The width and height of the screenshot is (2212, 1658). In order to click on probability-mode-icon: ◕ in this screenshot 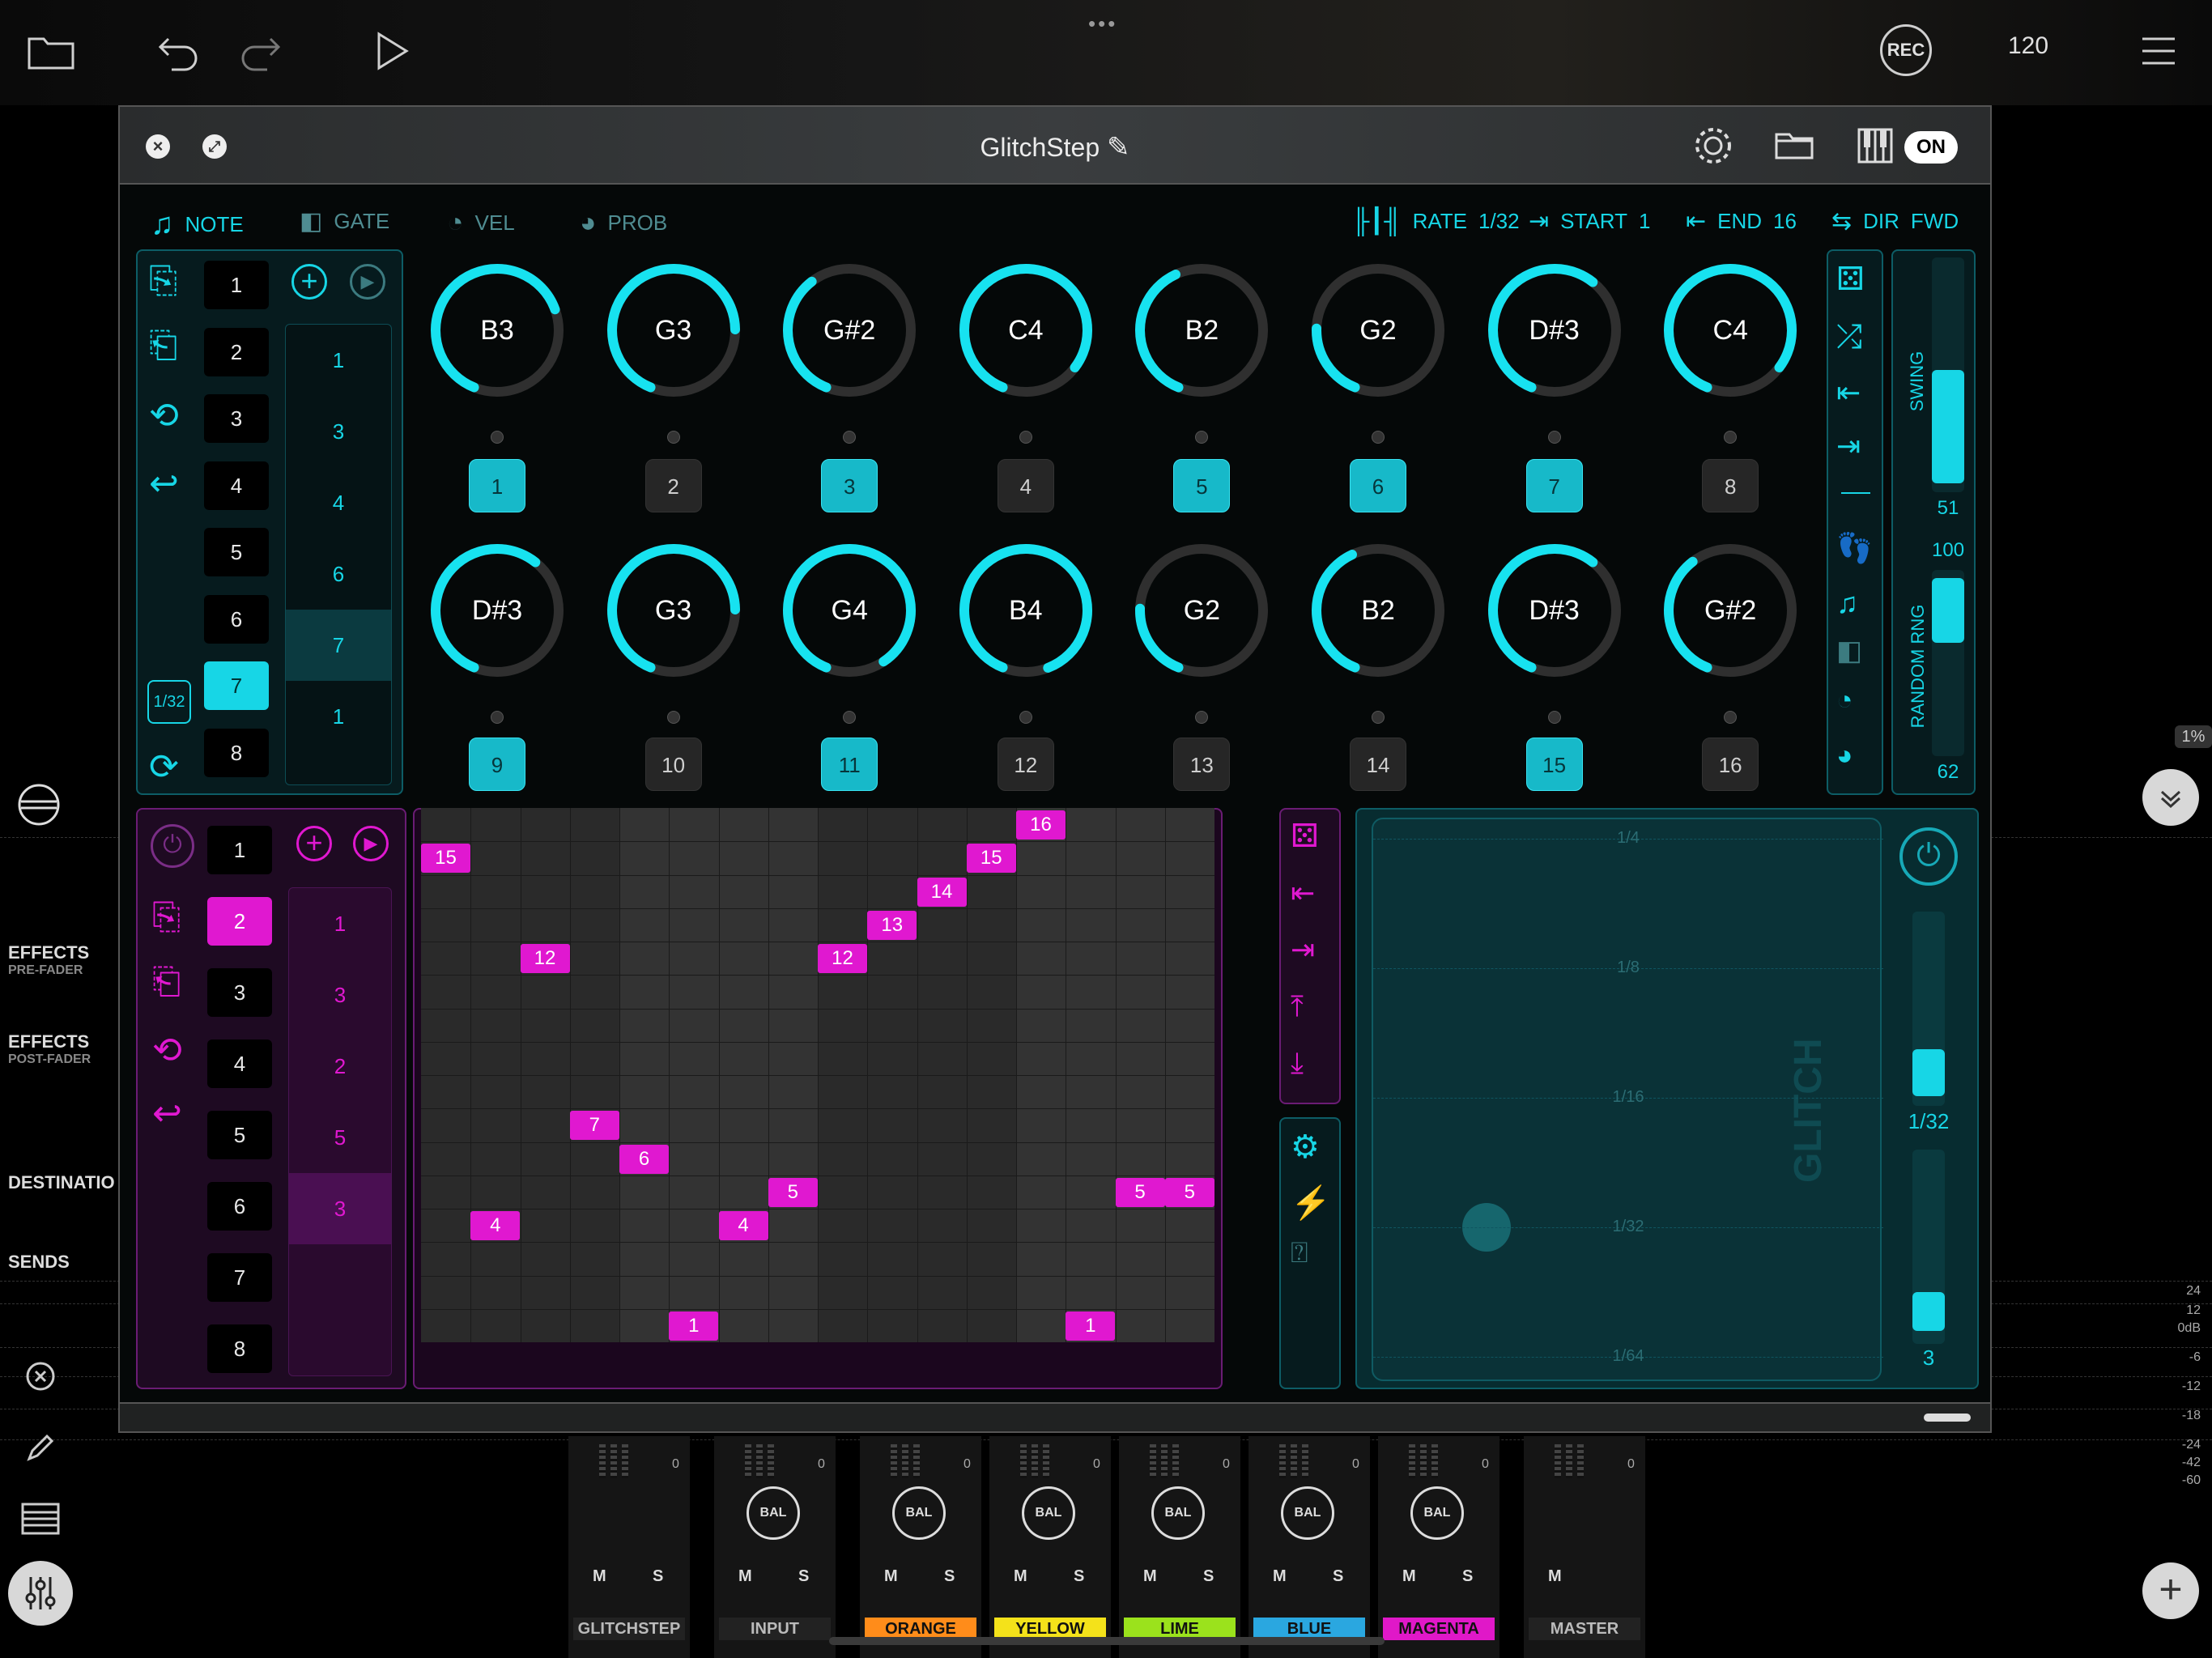, I will do `click(1857, 760)`.